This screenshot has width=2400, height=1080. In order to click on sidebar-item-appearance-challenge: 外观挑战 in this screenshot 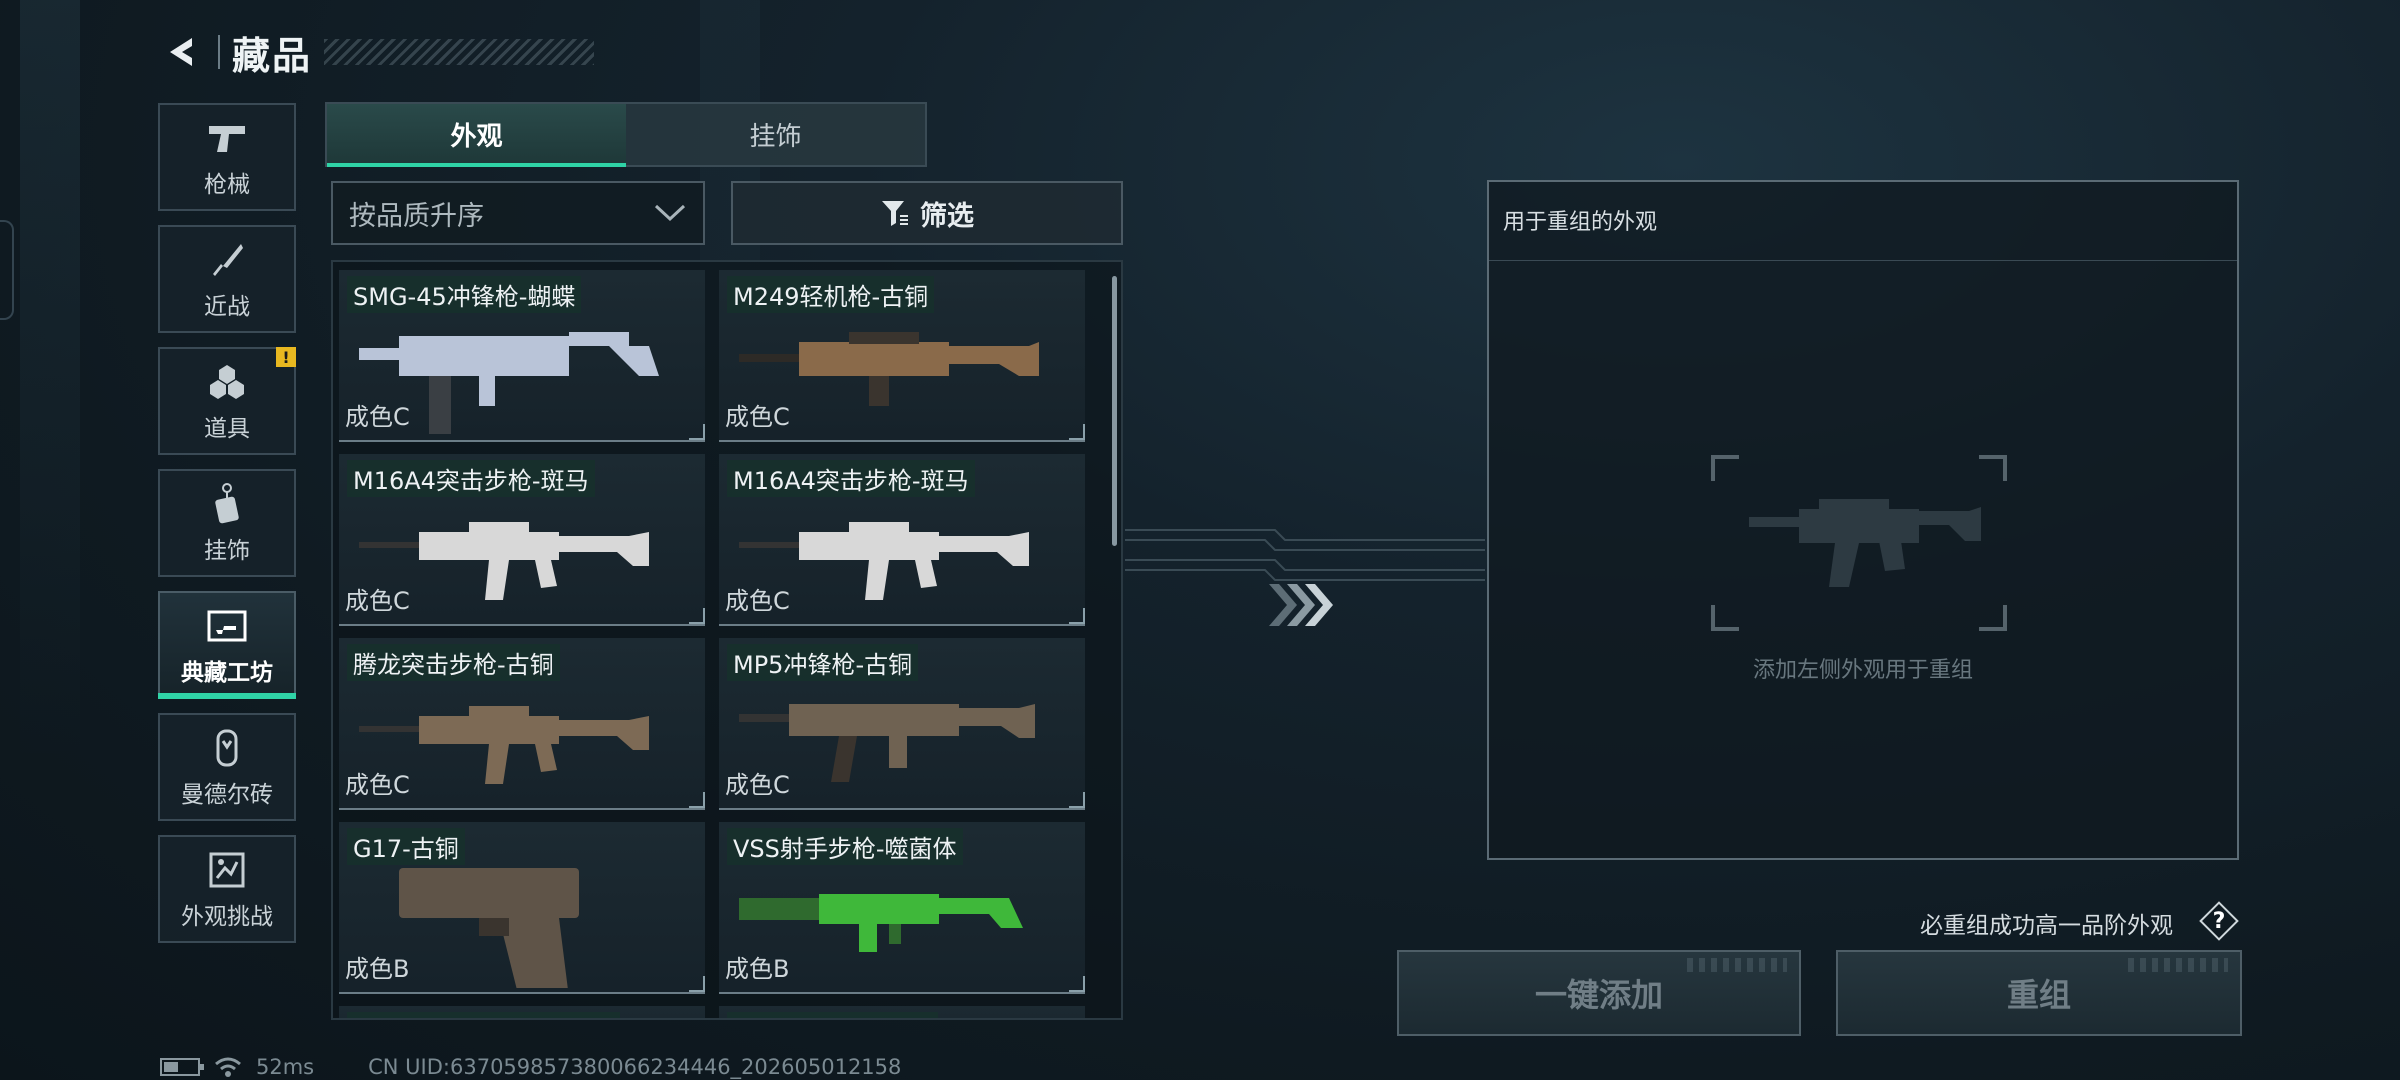, I will do `click(227, 889)`.